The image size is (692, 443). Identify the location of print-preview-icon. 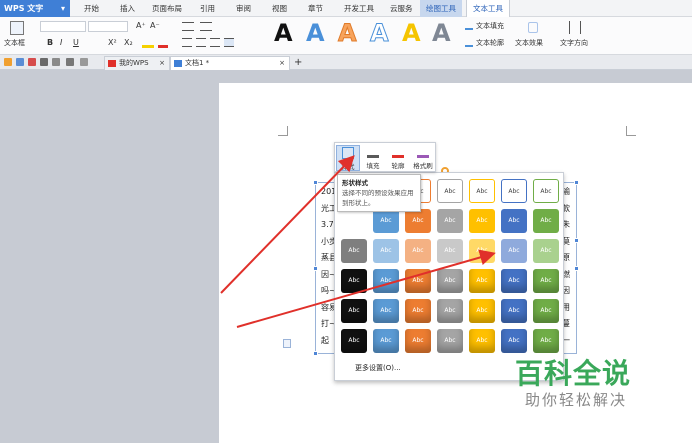
(56, 62).